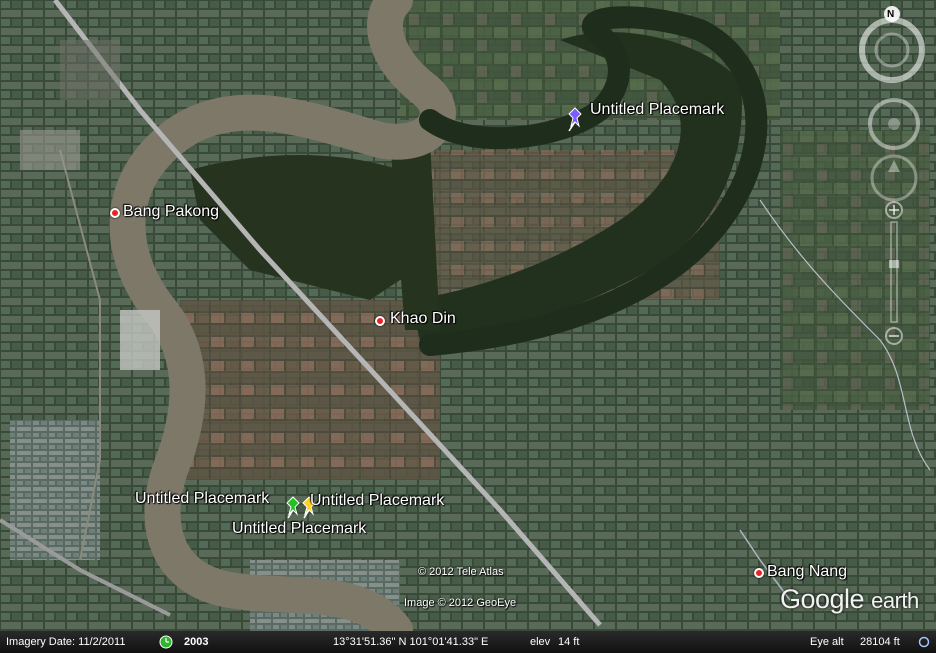  What do you see at coordinates (411, 642) in the screenshot?
I see `cursor-coordinates: 13°31'51.36" N 101°01'41.33" E` at bounding box center [411, 642].